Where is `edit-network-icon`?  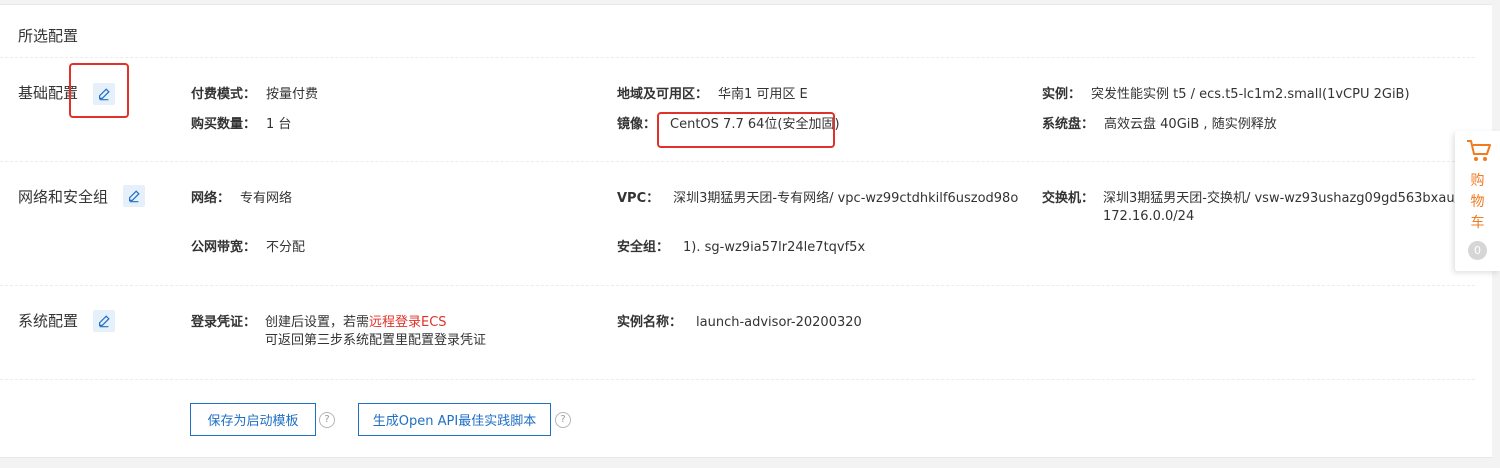 edit-network-icon is located at coordinates (134, 196).